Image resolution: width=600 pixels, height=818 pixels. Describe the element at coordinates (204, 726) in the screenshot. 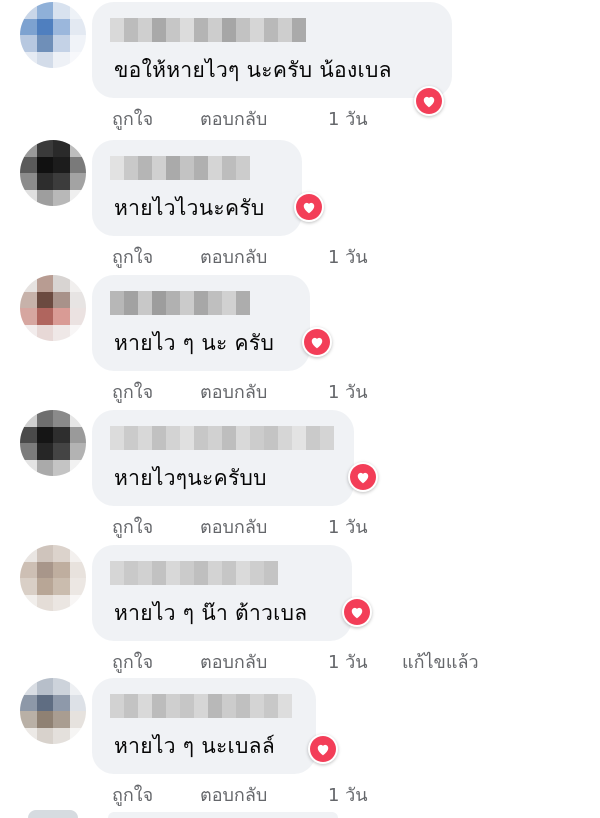

I see `comment-bubble: หายไว ๆ นะเบลล์` at that location.